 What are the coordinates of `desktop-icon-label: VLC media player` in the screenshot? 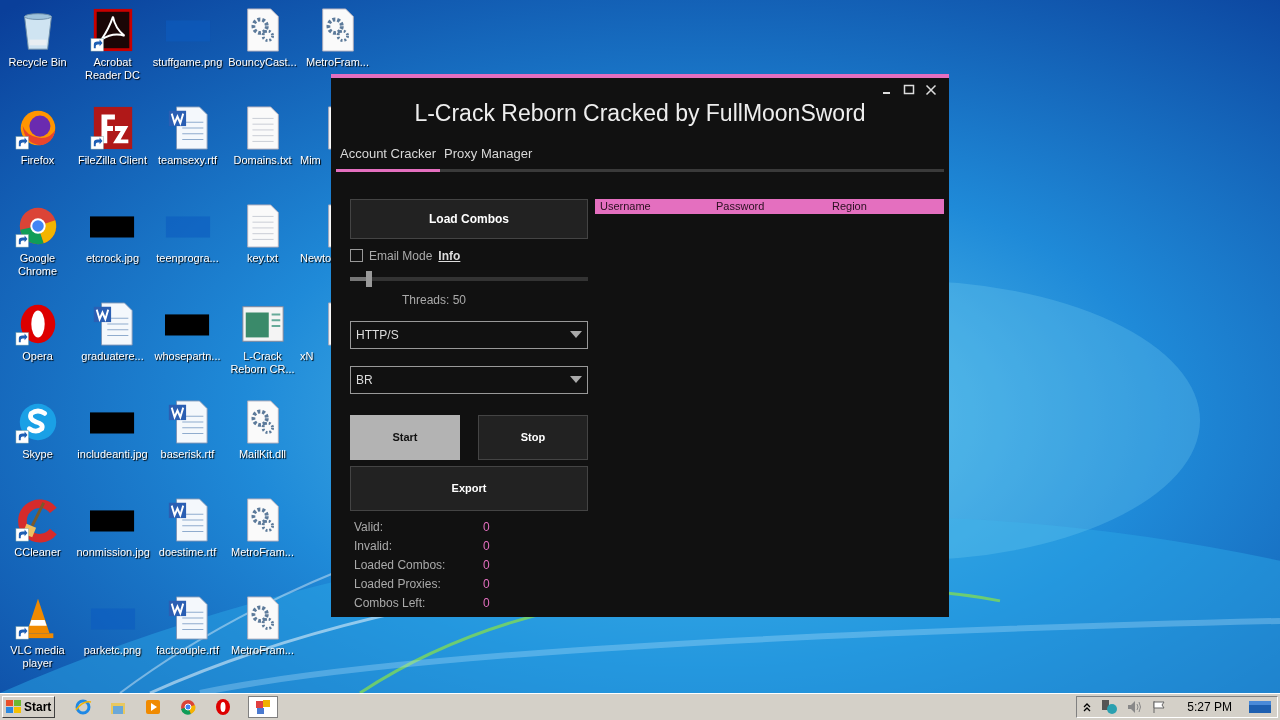 It's located at (37, 657).